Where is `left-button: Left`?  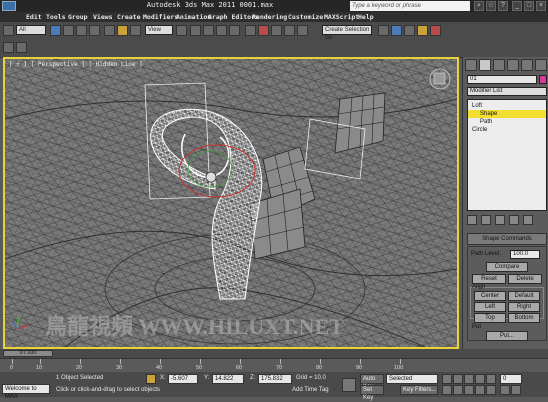 left-button: Left is located at coordinates (490, 307).